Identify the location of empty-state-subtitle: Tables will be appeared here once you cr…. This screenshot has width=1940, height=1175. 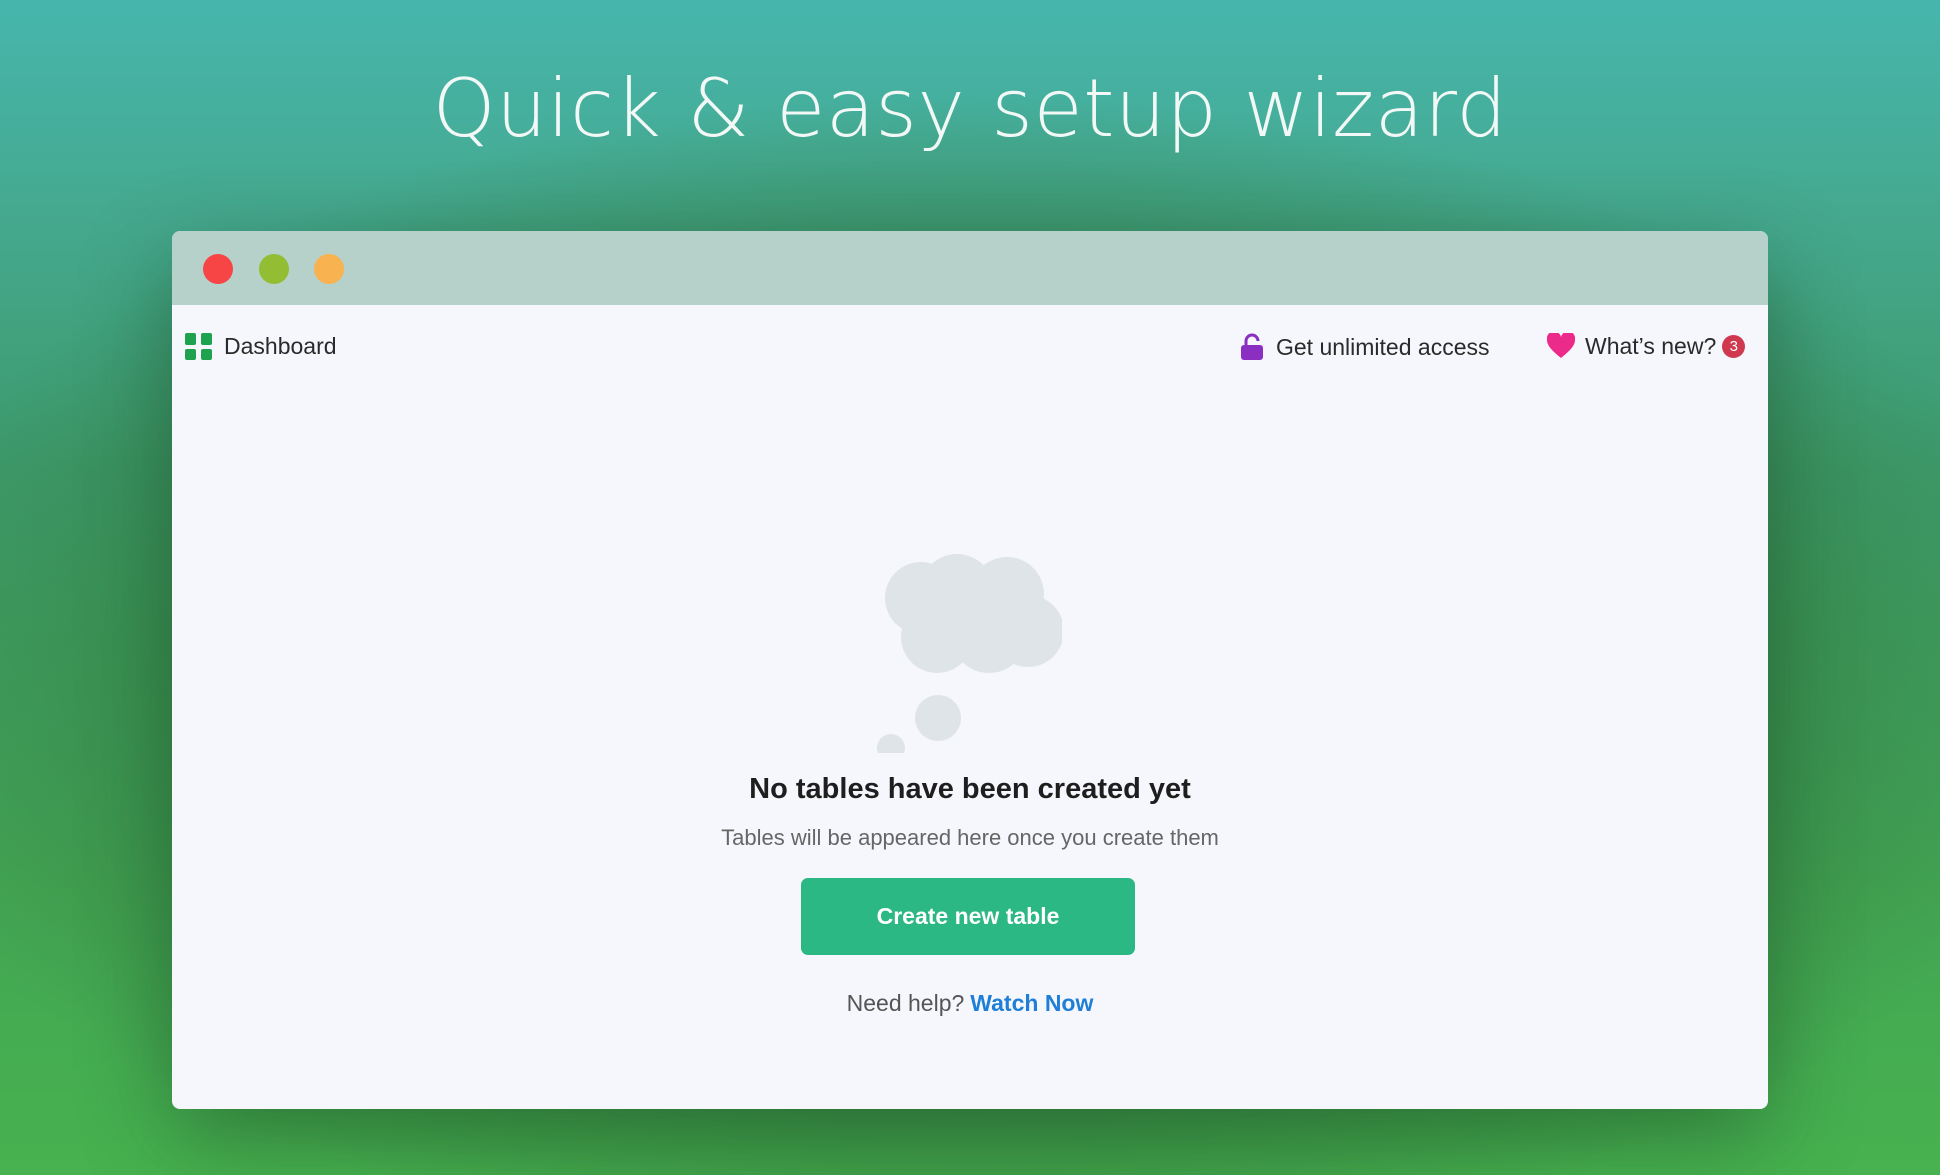
(970, 837).